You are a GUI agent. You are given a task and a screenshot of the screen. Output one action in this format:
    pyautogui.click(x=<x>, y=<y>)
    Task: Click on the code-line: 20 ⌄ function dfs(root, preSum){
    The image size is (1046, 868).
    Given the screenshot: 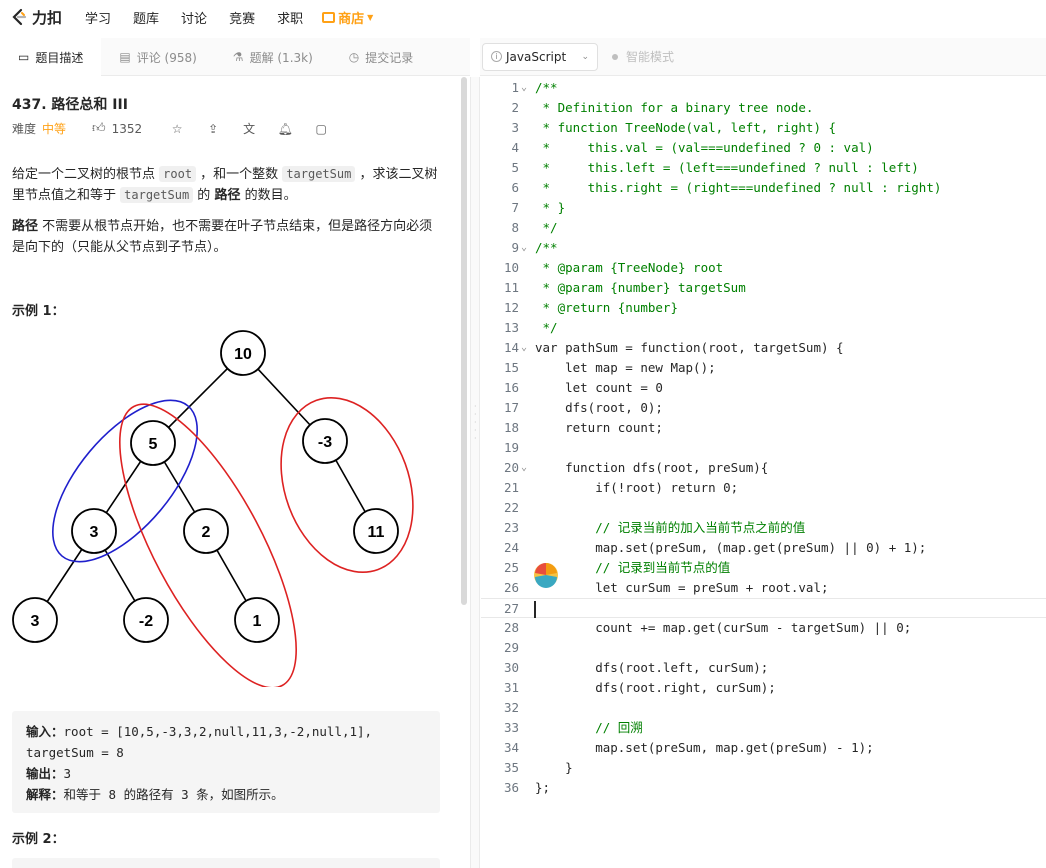 What is the action you would take?
    pyautogui.click(x=763, y=468)
    